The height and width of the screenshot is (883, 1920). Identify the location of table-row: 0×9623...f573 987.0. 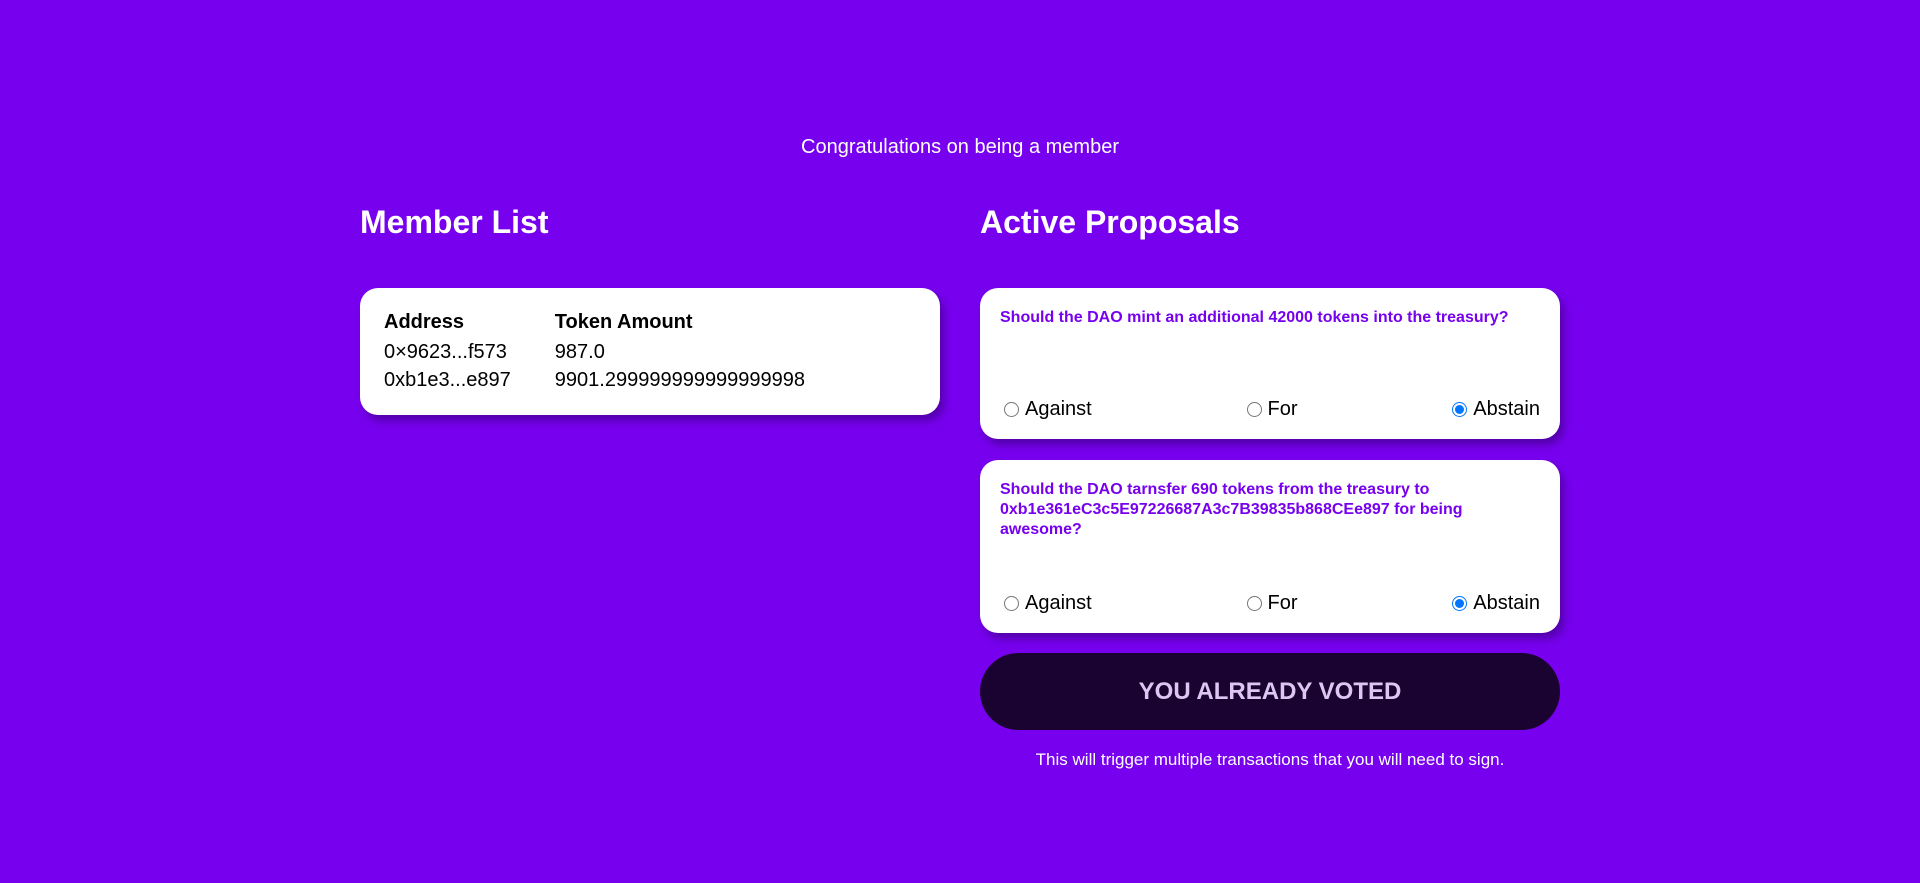
(616, 352).